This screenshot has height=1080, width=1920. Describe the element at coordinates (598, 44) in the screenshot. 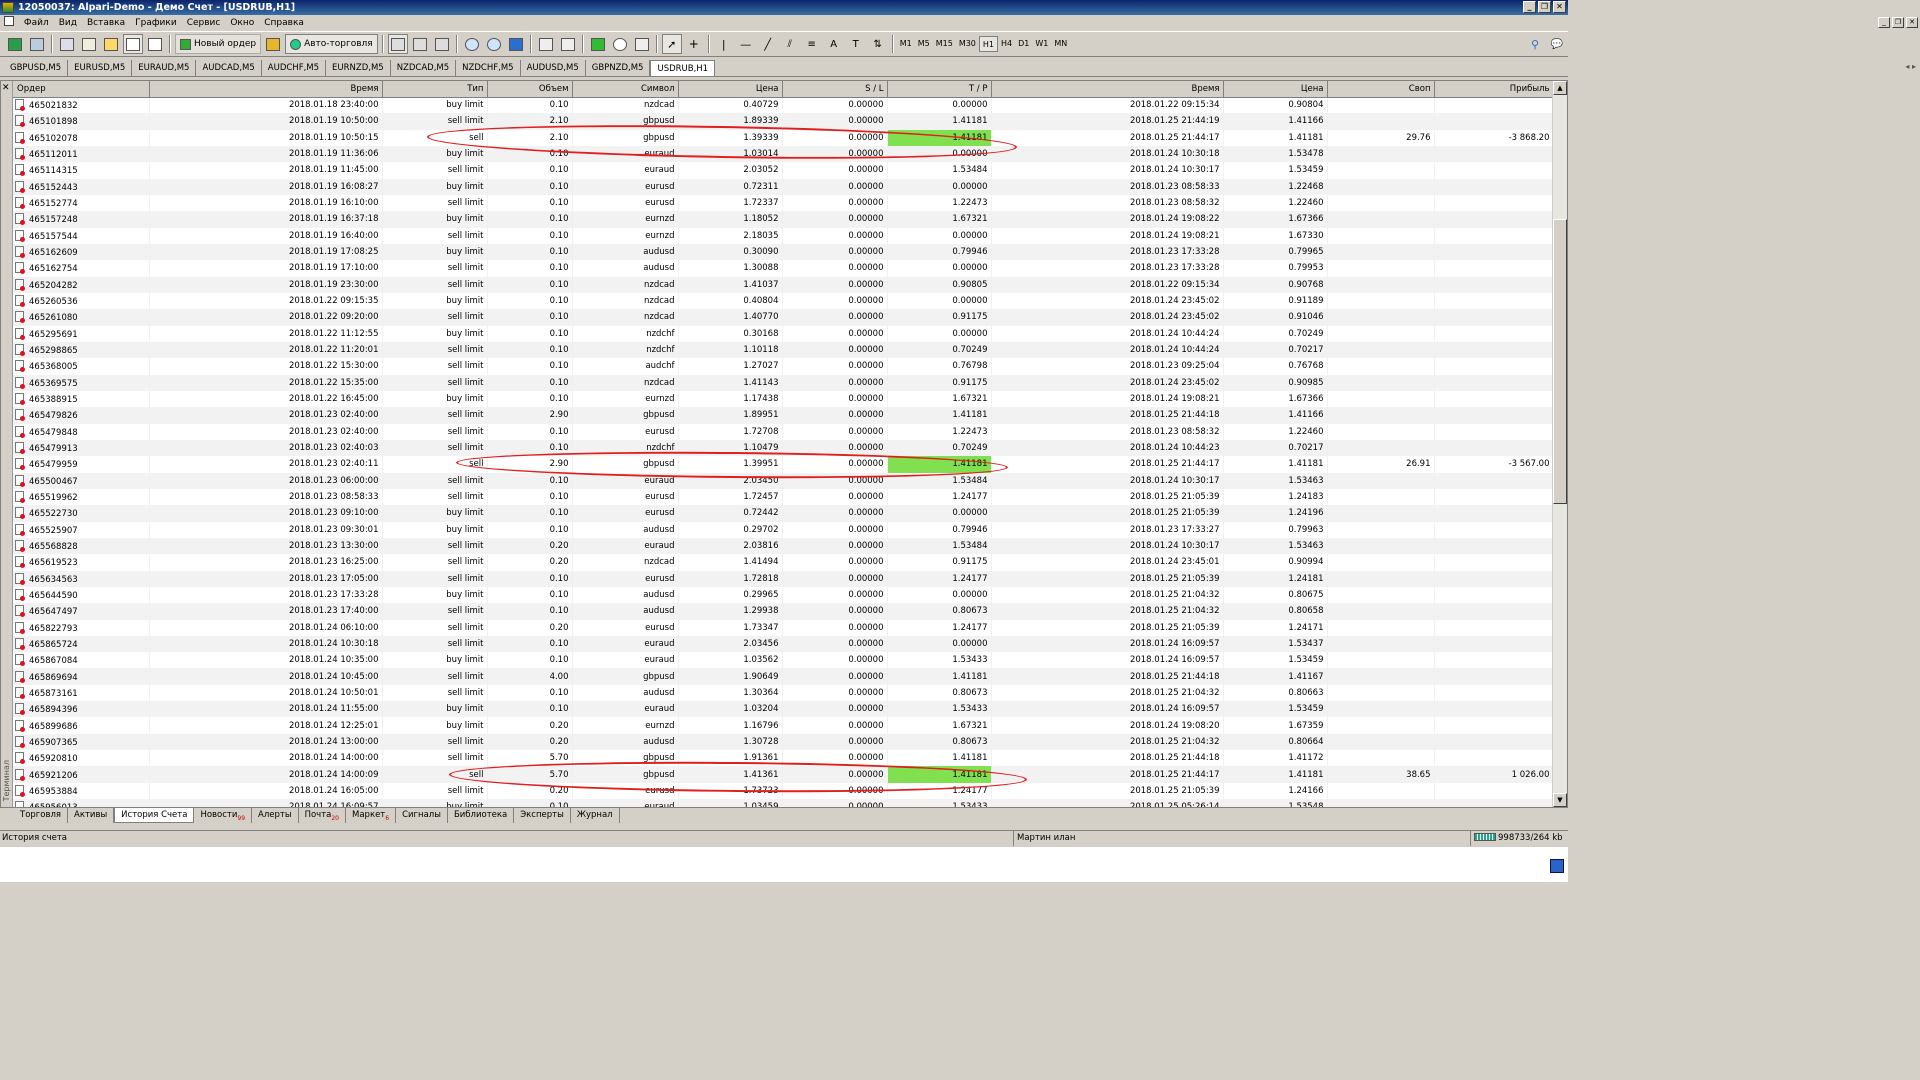

I see `indicators-icon` at that location.